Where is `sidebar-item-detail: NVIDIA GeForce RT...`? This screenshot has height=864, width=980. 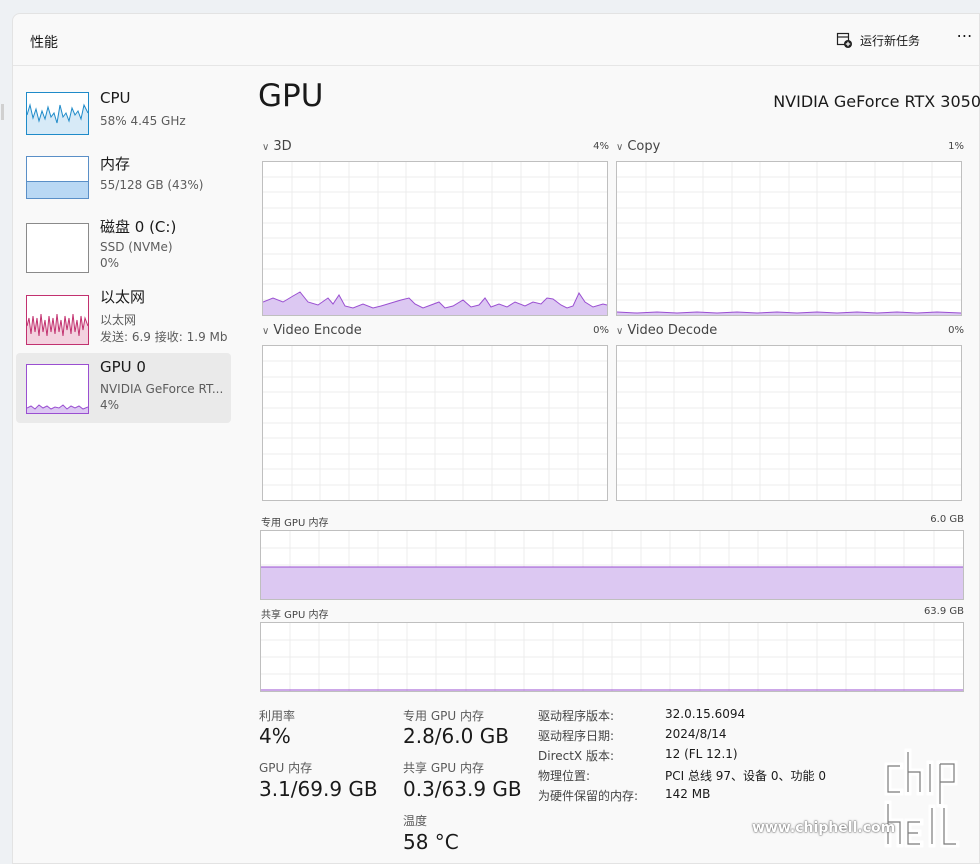 sidebar-item-detail: NVIDIA GeForce RT... is located at coordinates (162, 389).